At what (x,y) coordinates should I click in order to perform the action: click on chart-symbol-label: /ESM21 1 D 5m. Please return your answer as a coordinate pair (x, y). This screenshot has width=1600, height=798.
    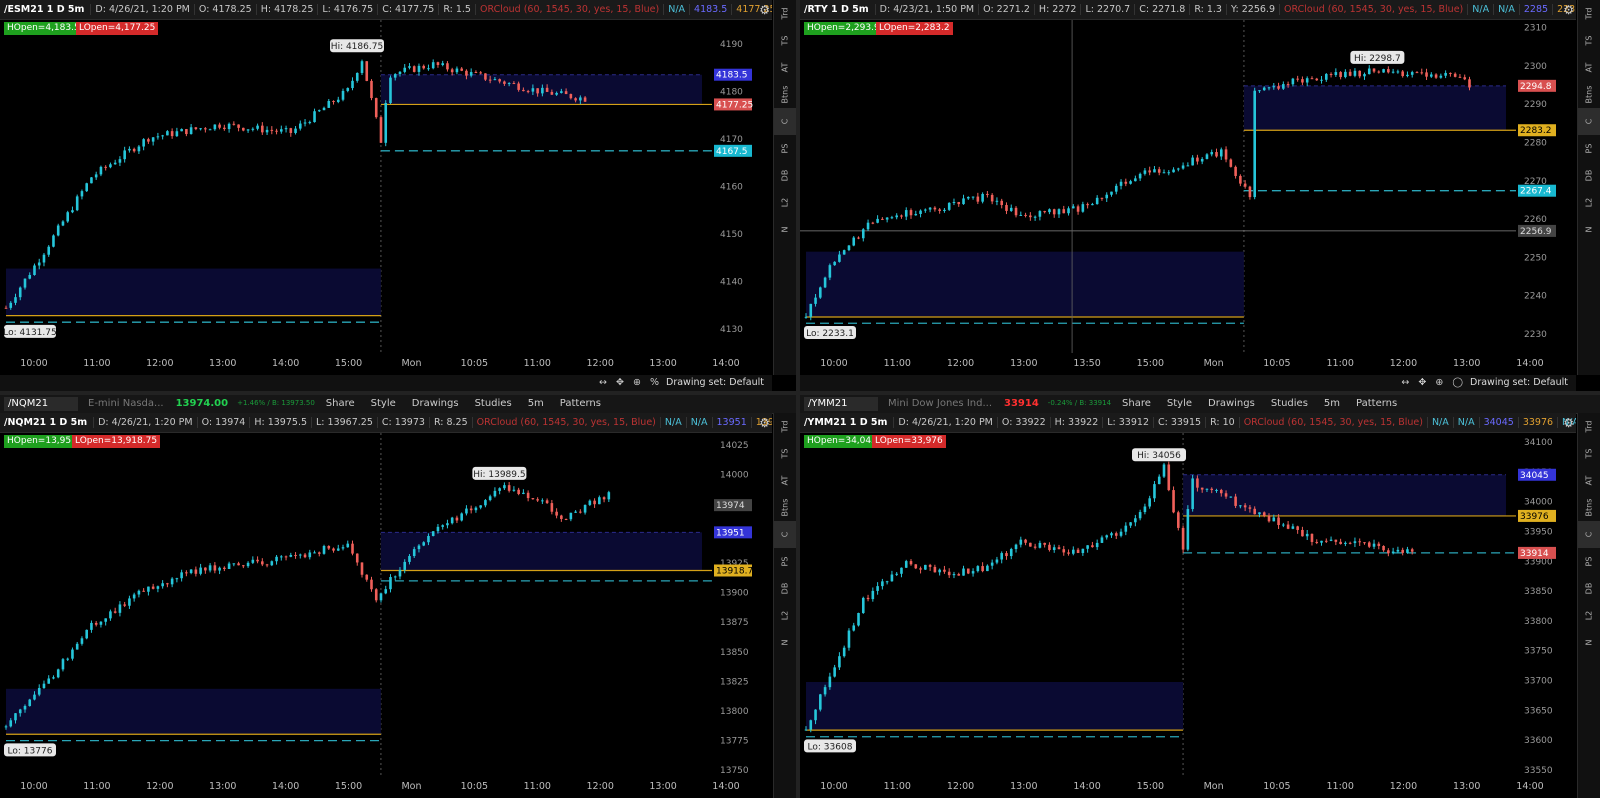
    Looking at the image, I should click on (45, 9).